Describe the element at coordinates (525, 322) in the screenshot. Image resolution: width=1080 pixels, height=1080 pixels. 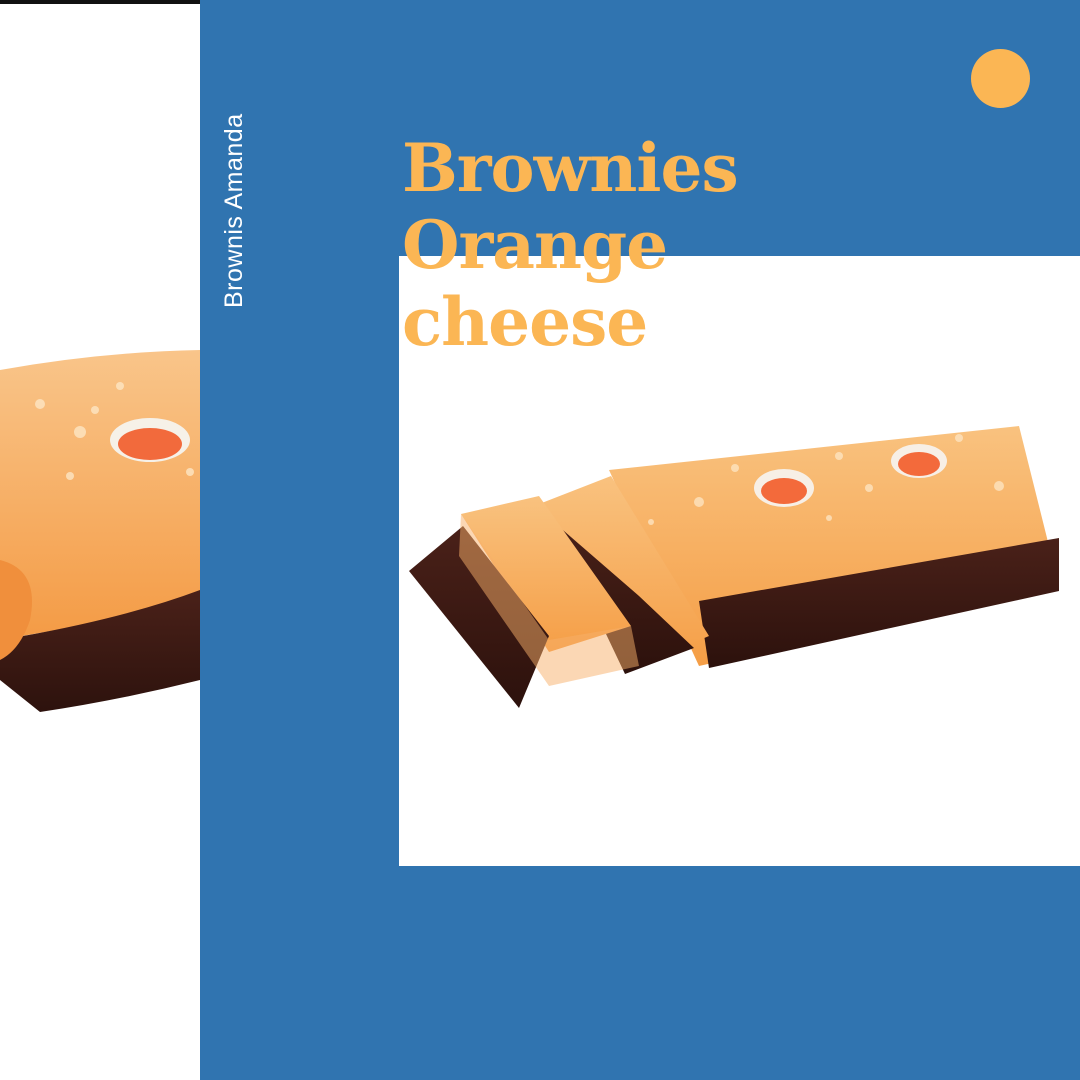
I see `title-line-3: cheese` at that location.